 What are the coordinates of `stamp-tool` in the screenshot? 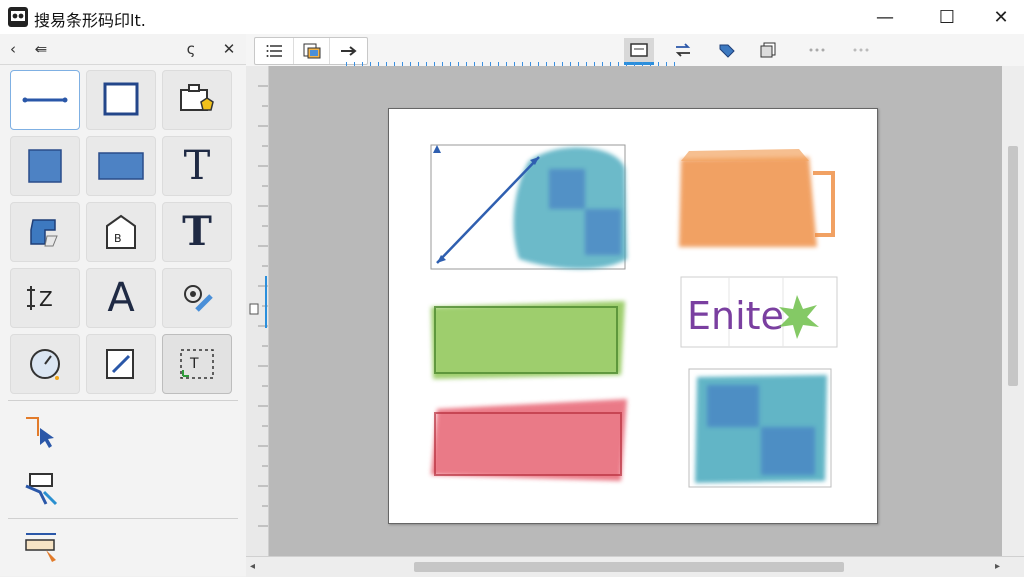 It's located at (197, 100).